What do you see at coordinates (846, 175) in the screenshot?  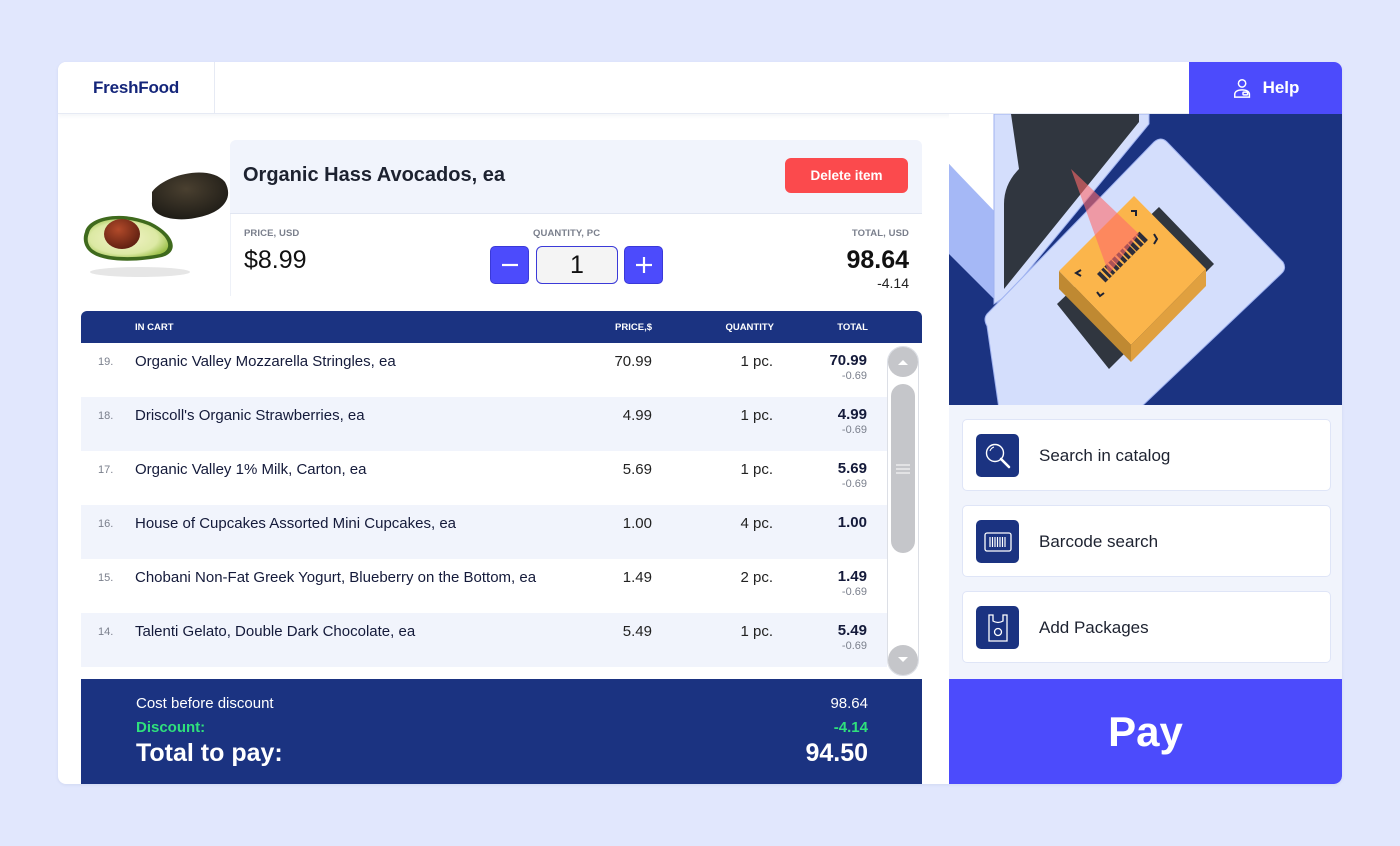 I see `delete-item-button: Delete item` at bounding box center [846, 175].